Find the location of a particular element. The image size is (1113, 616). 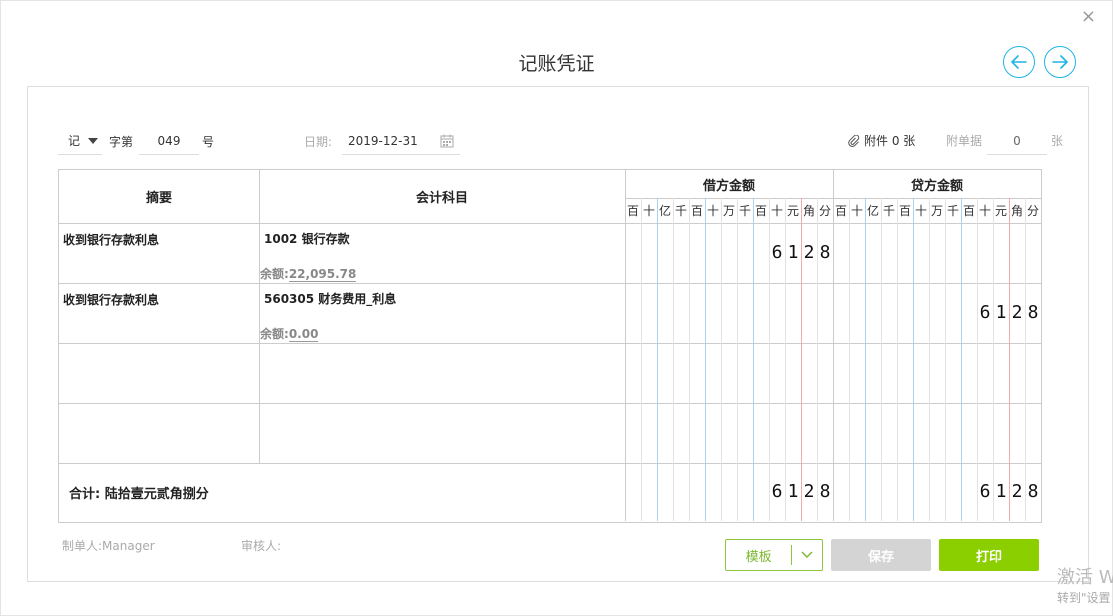

caret-down-icon is located at coordinates (93, 140).